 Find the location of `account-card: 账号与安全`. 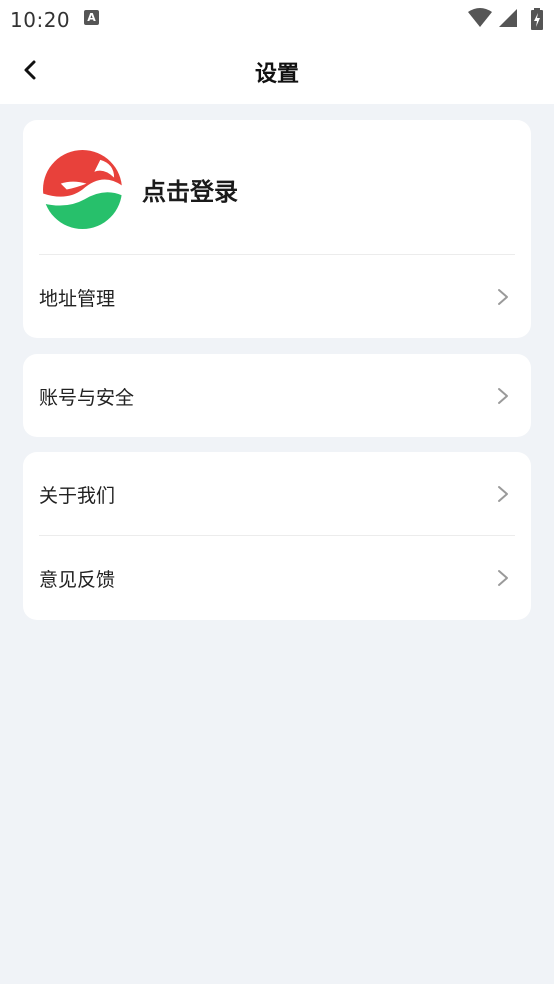

account-card: 账号与安全 is located at coordinates (277, 395).